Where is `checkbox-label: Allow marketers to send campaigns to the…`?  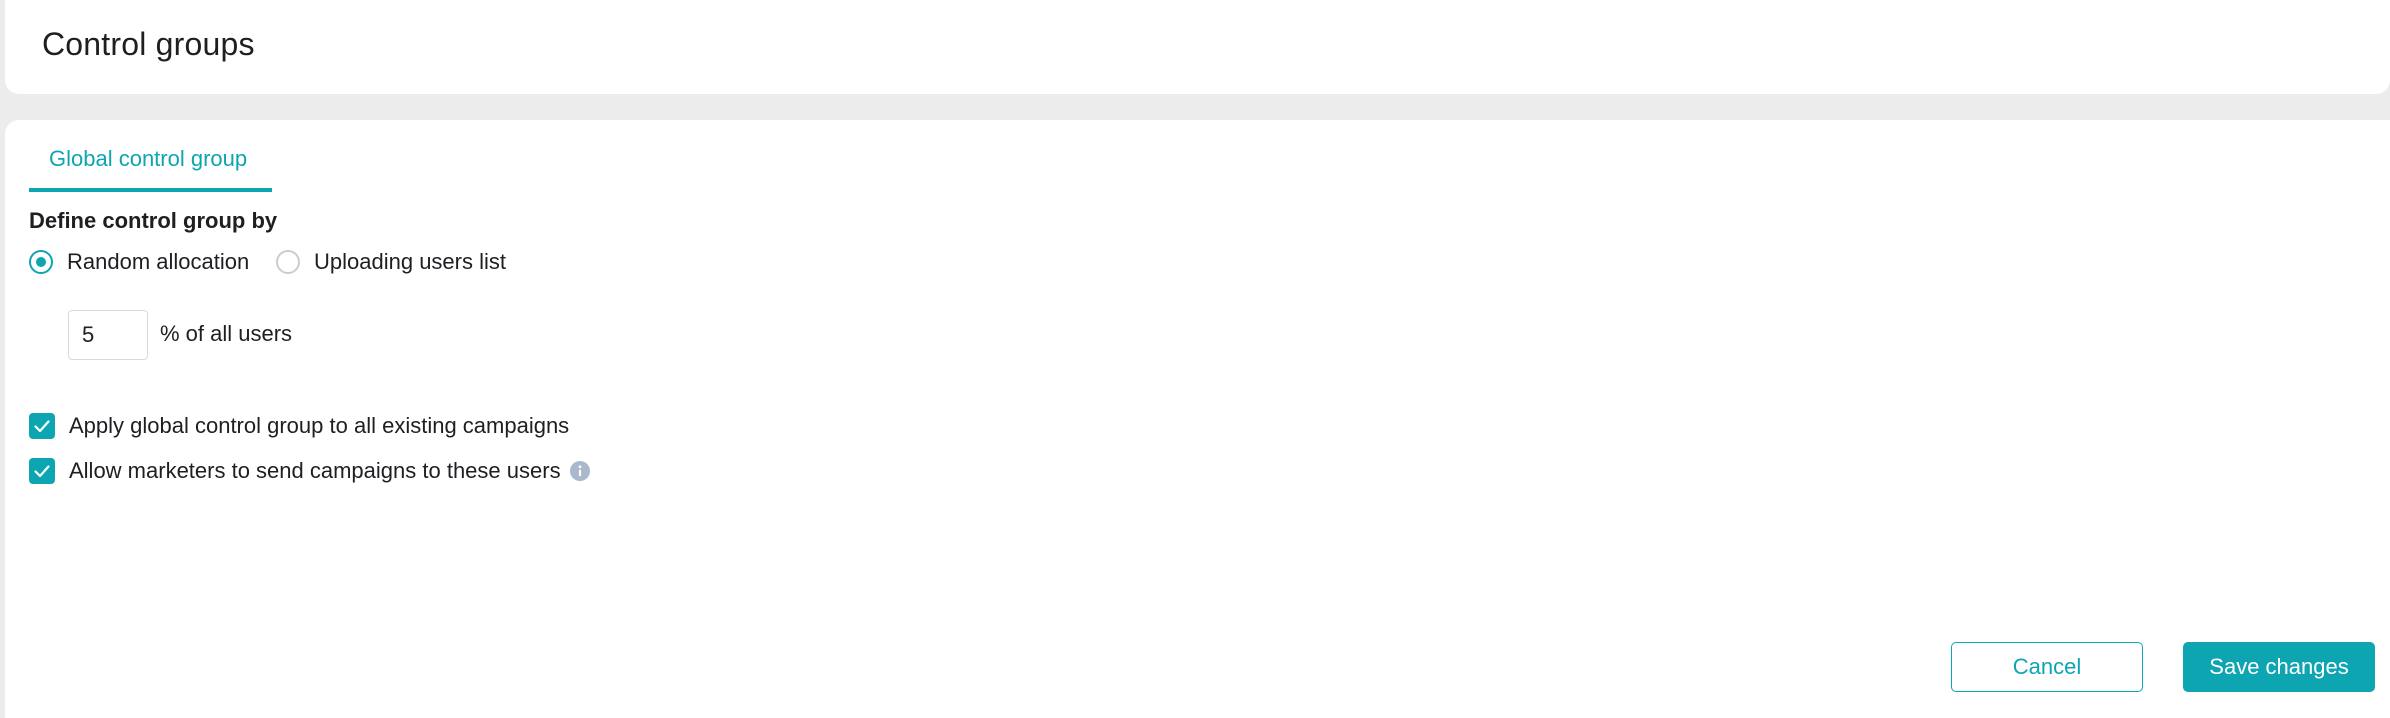 checkbox-label: Allow marketers to send campaigns to the… is located at coordinates (315, 470).